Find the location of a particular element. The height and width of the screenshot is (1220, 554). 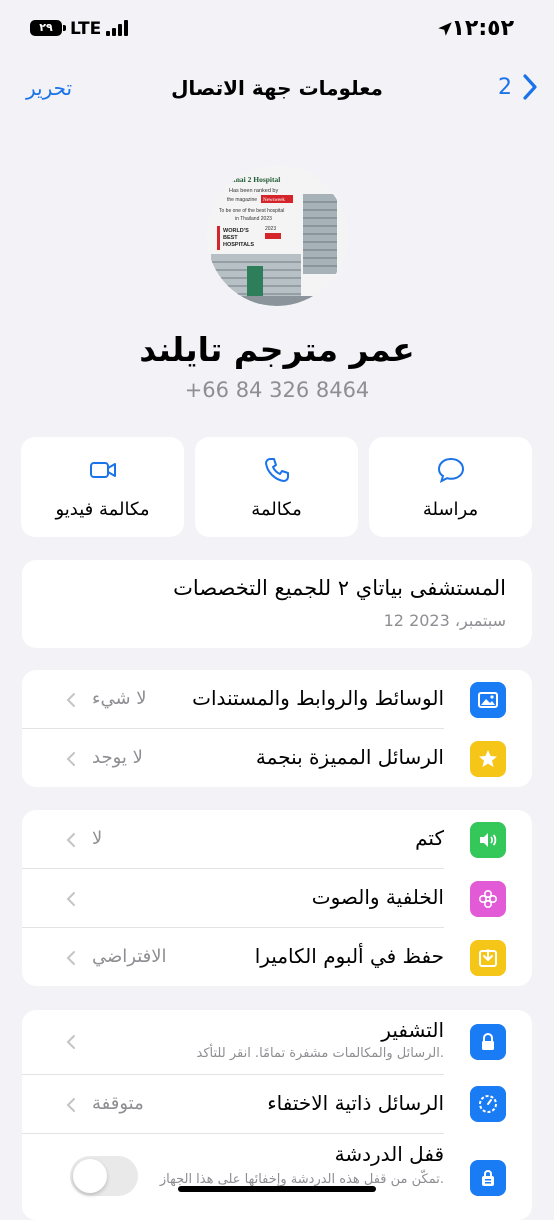

disappearing-value: متوقفة is located at coordinates (118, 1103).